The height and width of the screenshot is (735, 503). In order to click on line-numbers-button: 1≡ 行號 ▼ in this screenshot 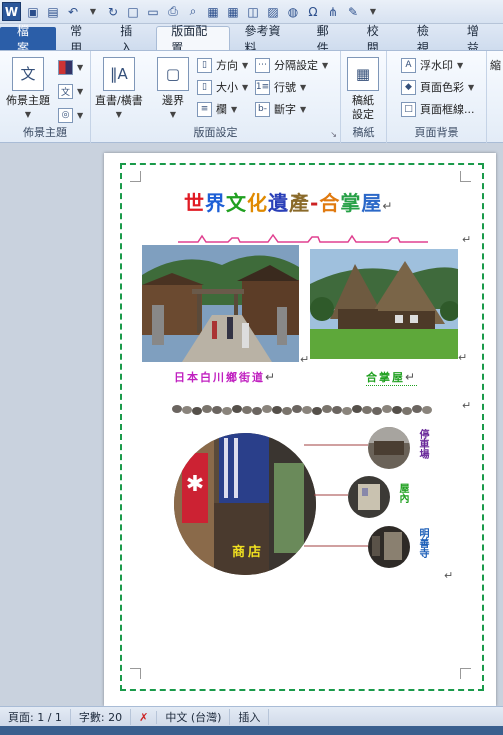, I will do `click(280, 87)`.